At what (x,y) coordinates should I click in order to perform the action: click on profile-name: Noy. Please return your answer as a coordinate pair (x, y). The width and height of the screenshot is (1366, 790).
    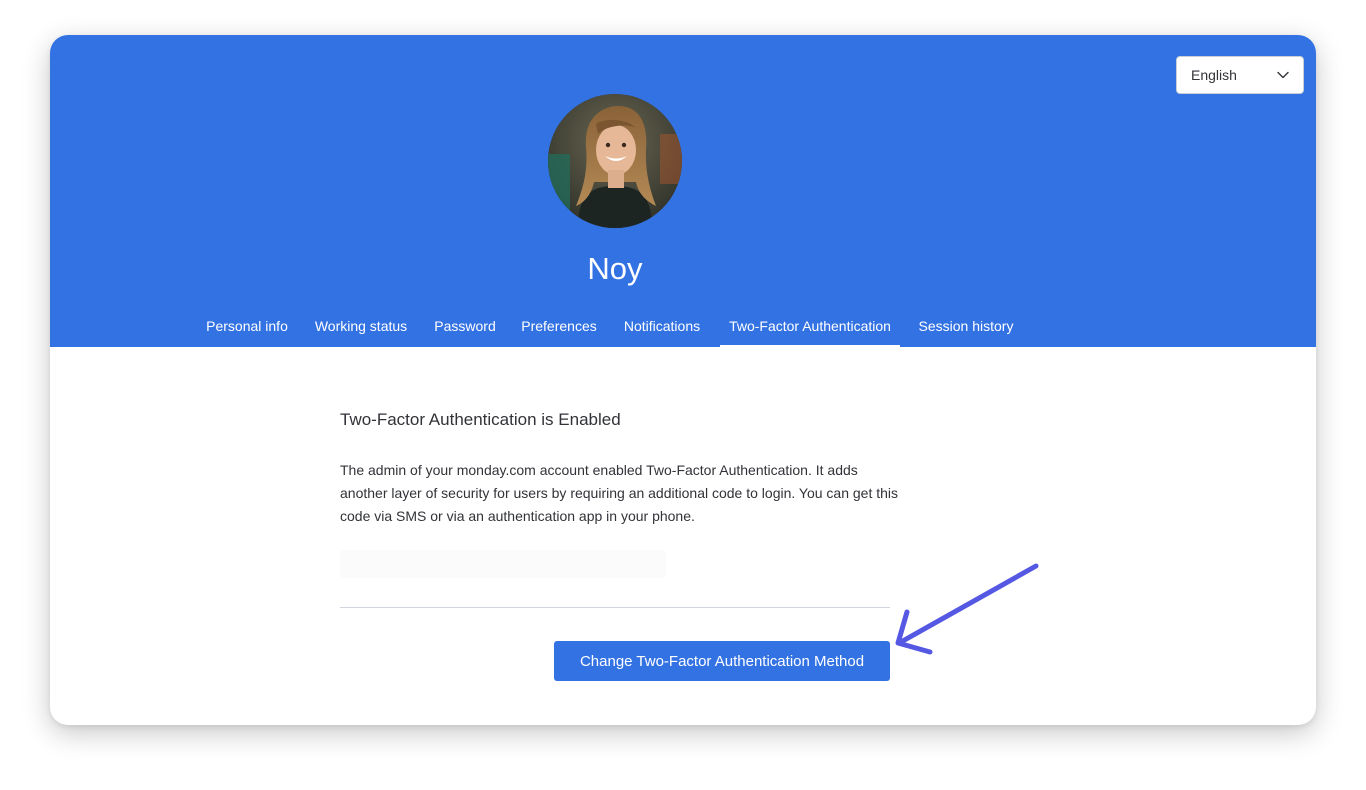
    Looking at the image, I should click on (615, 268).